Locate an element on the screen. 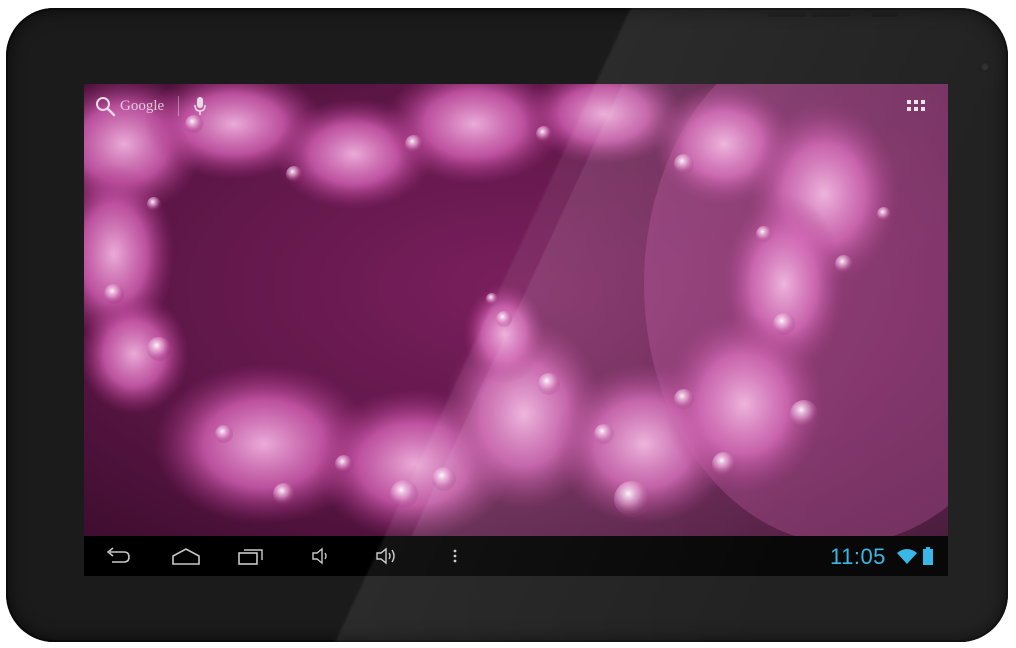 Image resolution: width=1016 pixels, height=648 pixels. microphone-icon is located at coordinates (200, 106).